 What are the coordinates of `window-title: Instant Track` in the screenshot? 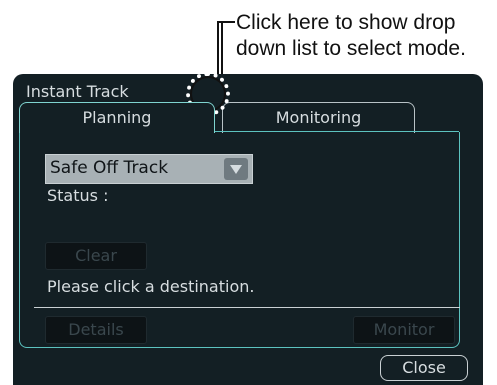 It's located at (77, 91).